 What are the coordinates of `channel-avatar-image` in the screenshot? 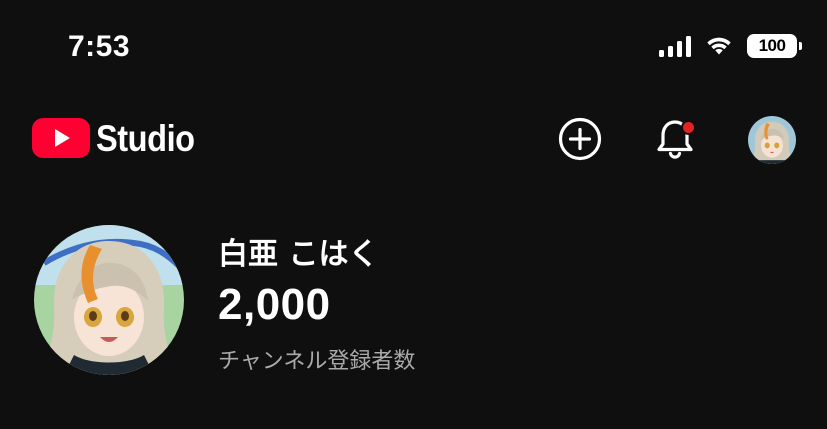 It's located at (109, 300).